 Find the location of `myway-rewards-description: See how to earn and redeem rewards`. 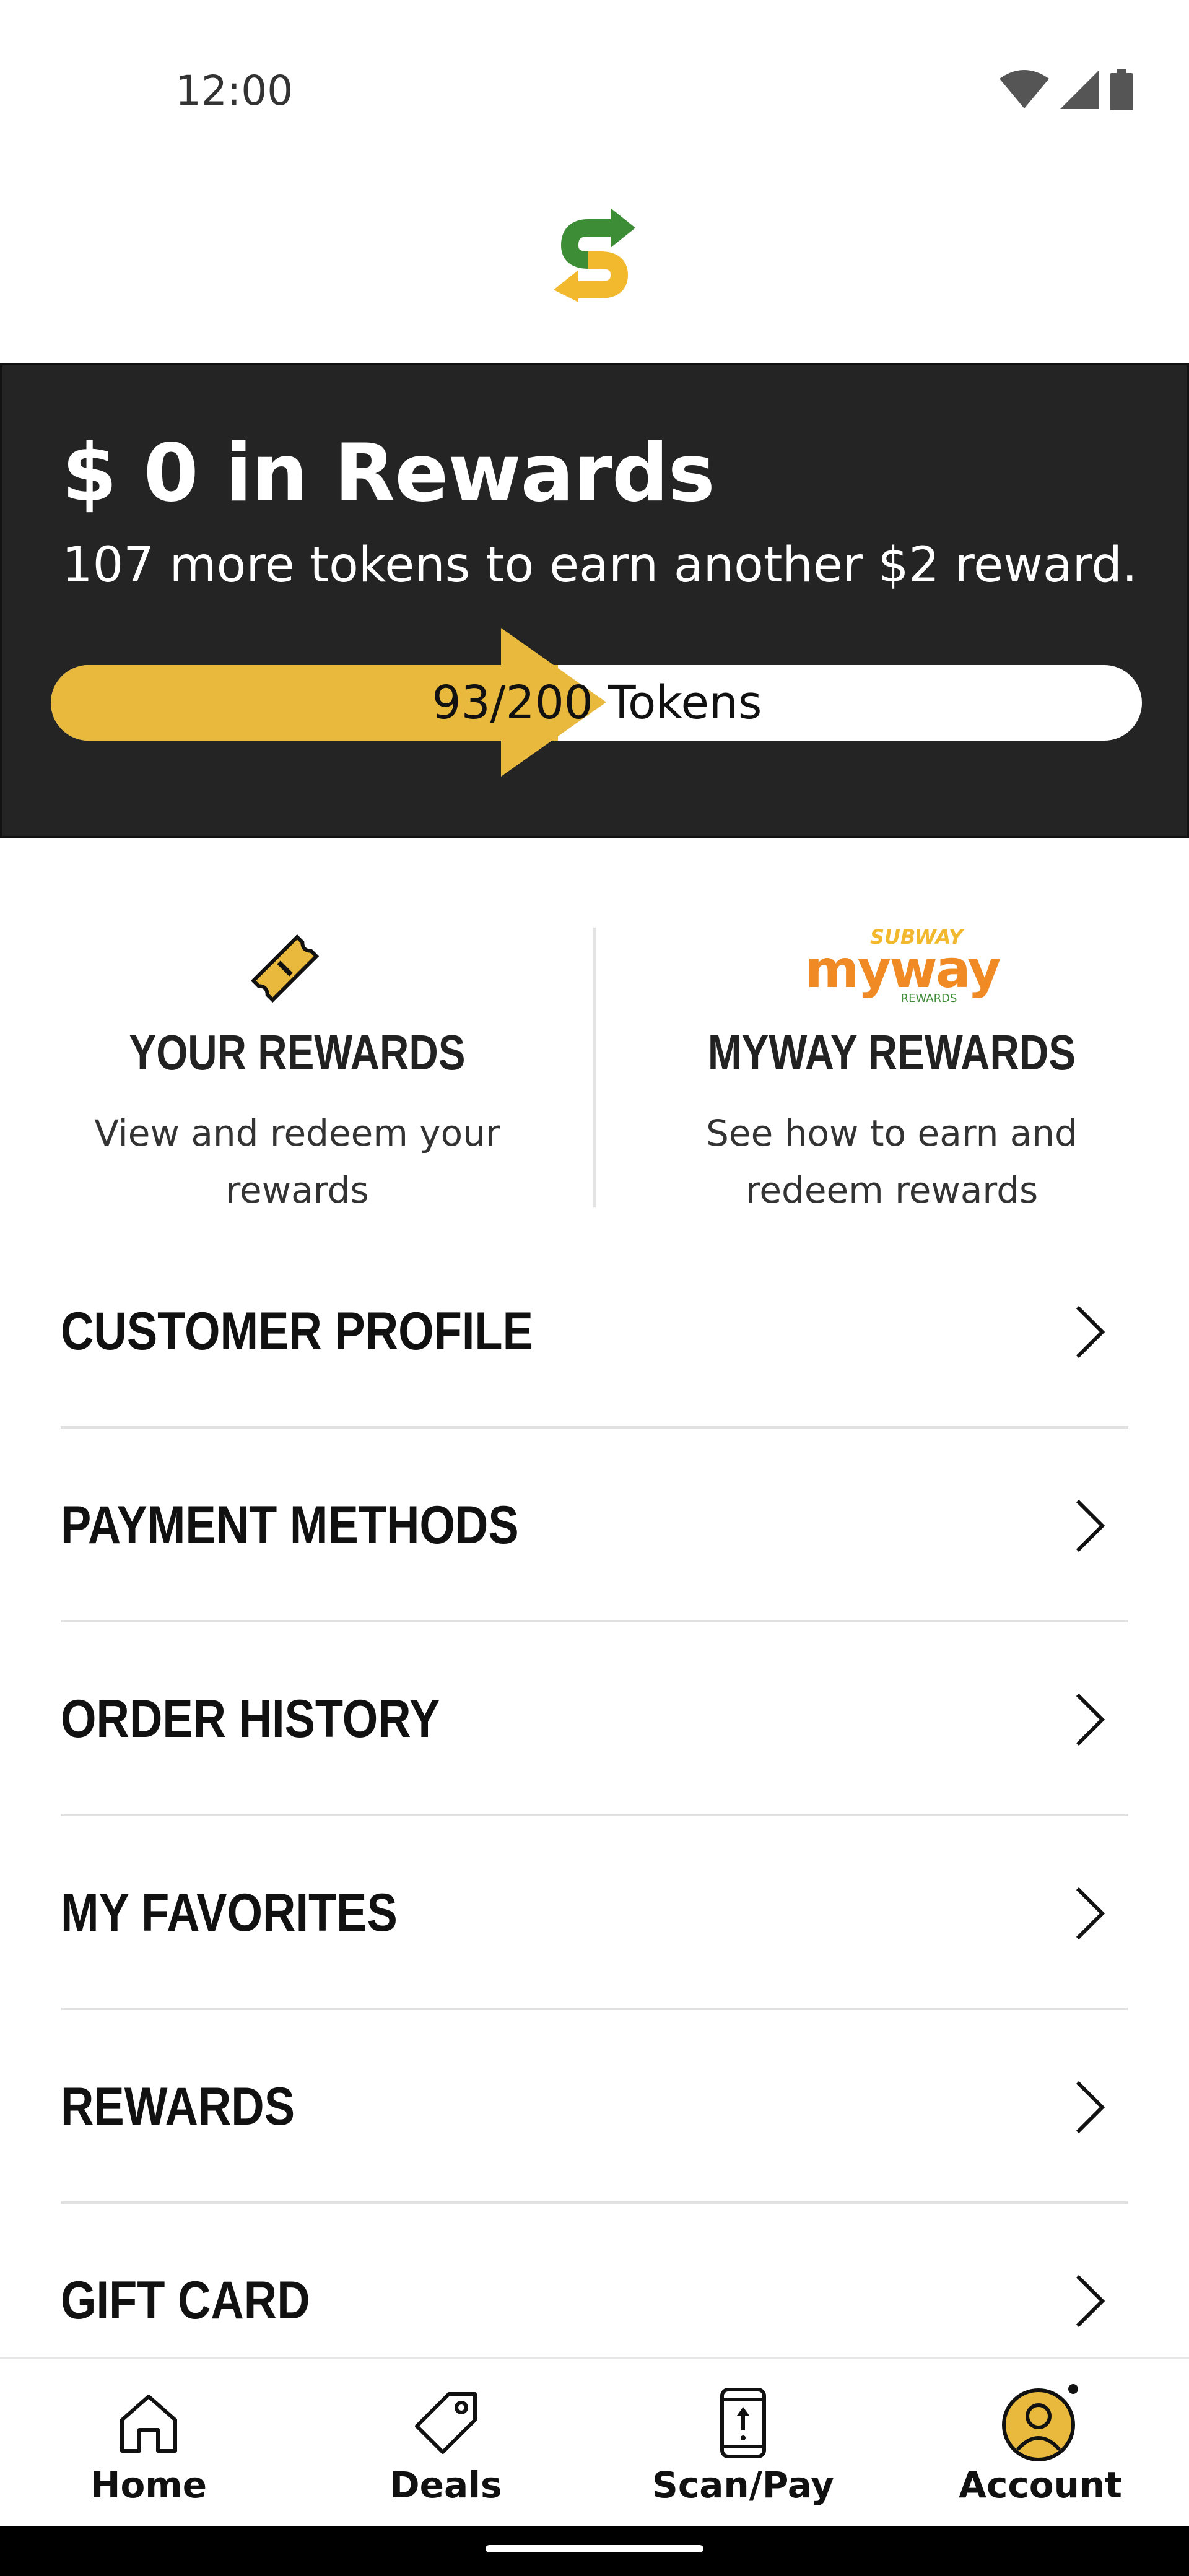

myway-rewards-description: See how to earn and redeem rewards is located at coordinates (892, 1161).